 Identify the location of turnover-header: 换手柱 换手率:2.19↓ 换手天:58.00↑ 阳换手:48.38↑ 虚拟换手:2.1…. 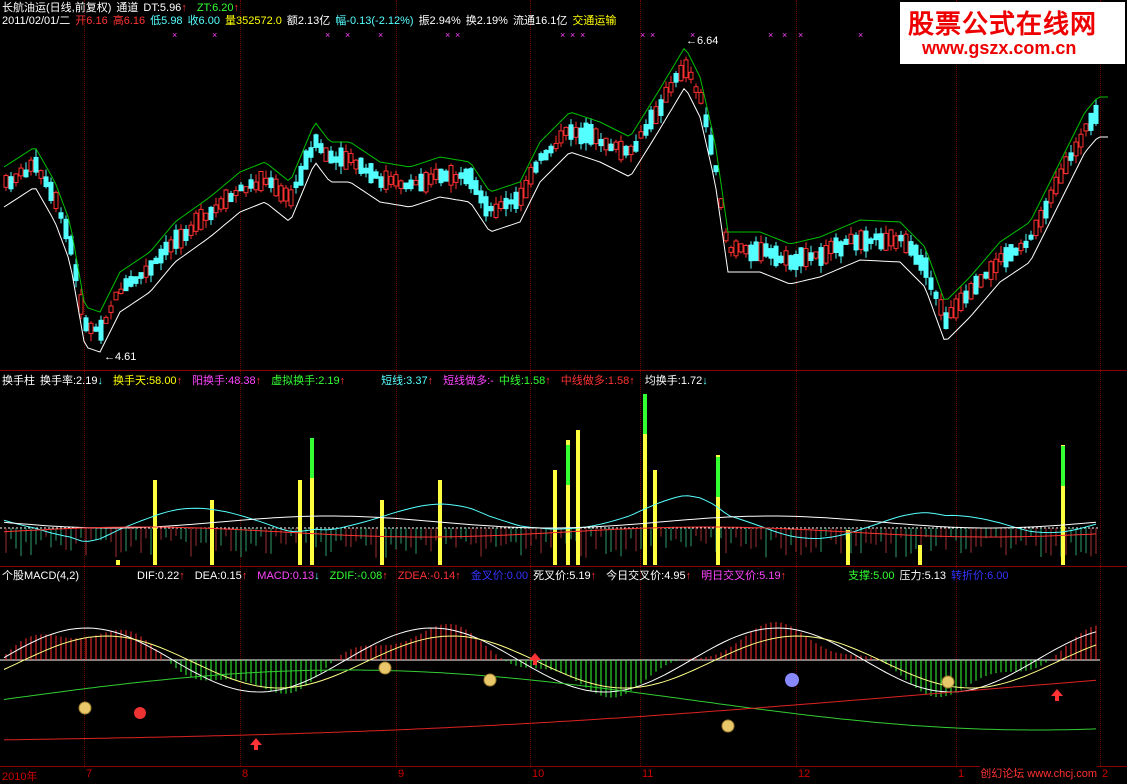
(355, 381).